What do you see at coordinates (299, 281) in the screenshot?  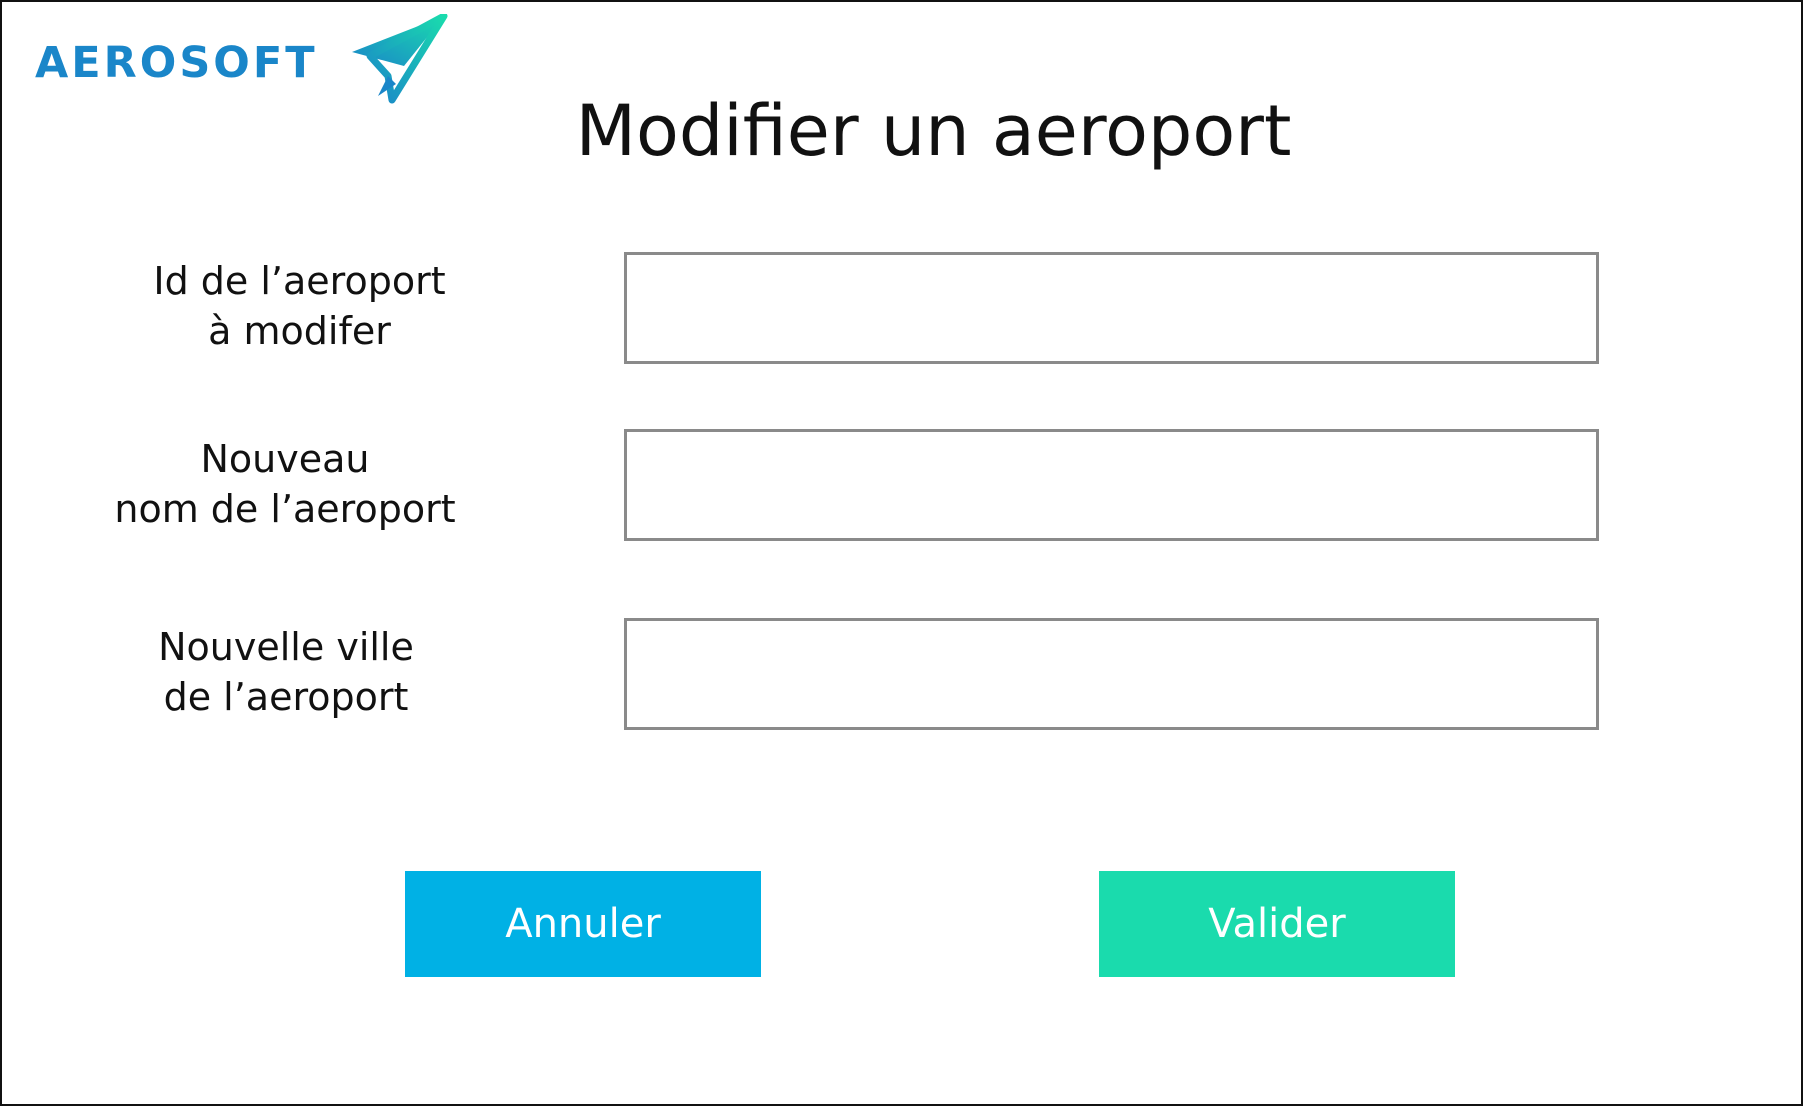 I see `airport-id-label-line1: Id de l’aeroport` at bounding box center [299, 281].